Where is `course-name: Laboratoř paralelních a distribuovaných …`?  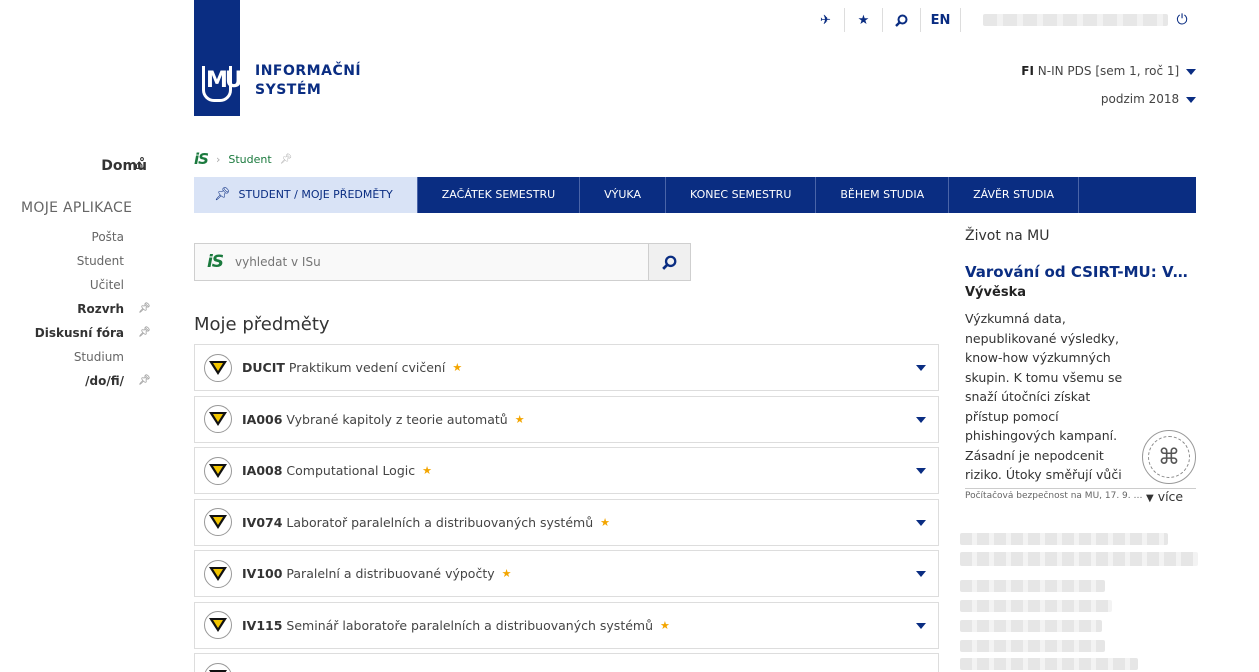
course-name: Laboratoř paralelních a distribuovaných … is located at coordinates (440, 522).